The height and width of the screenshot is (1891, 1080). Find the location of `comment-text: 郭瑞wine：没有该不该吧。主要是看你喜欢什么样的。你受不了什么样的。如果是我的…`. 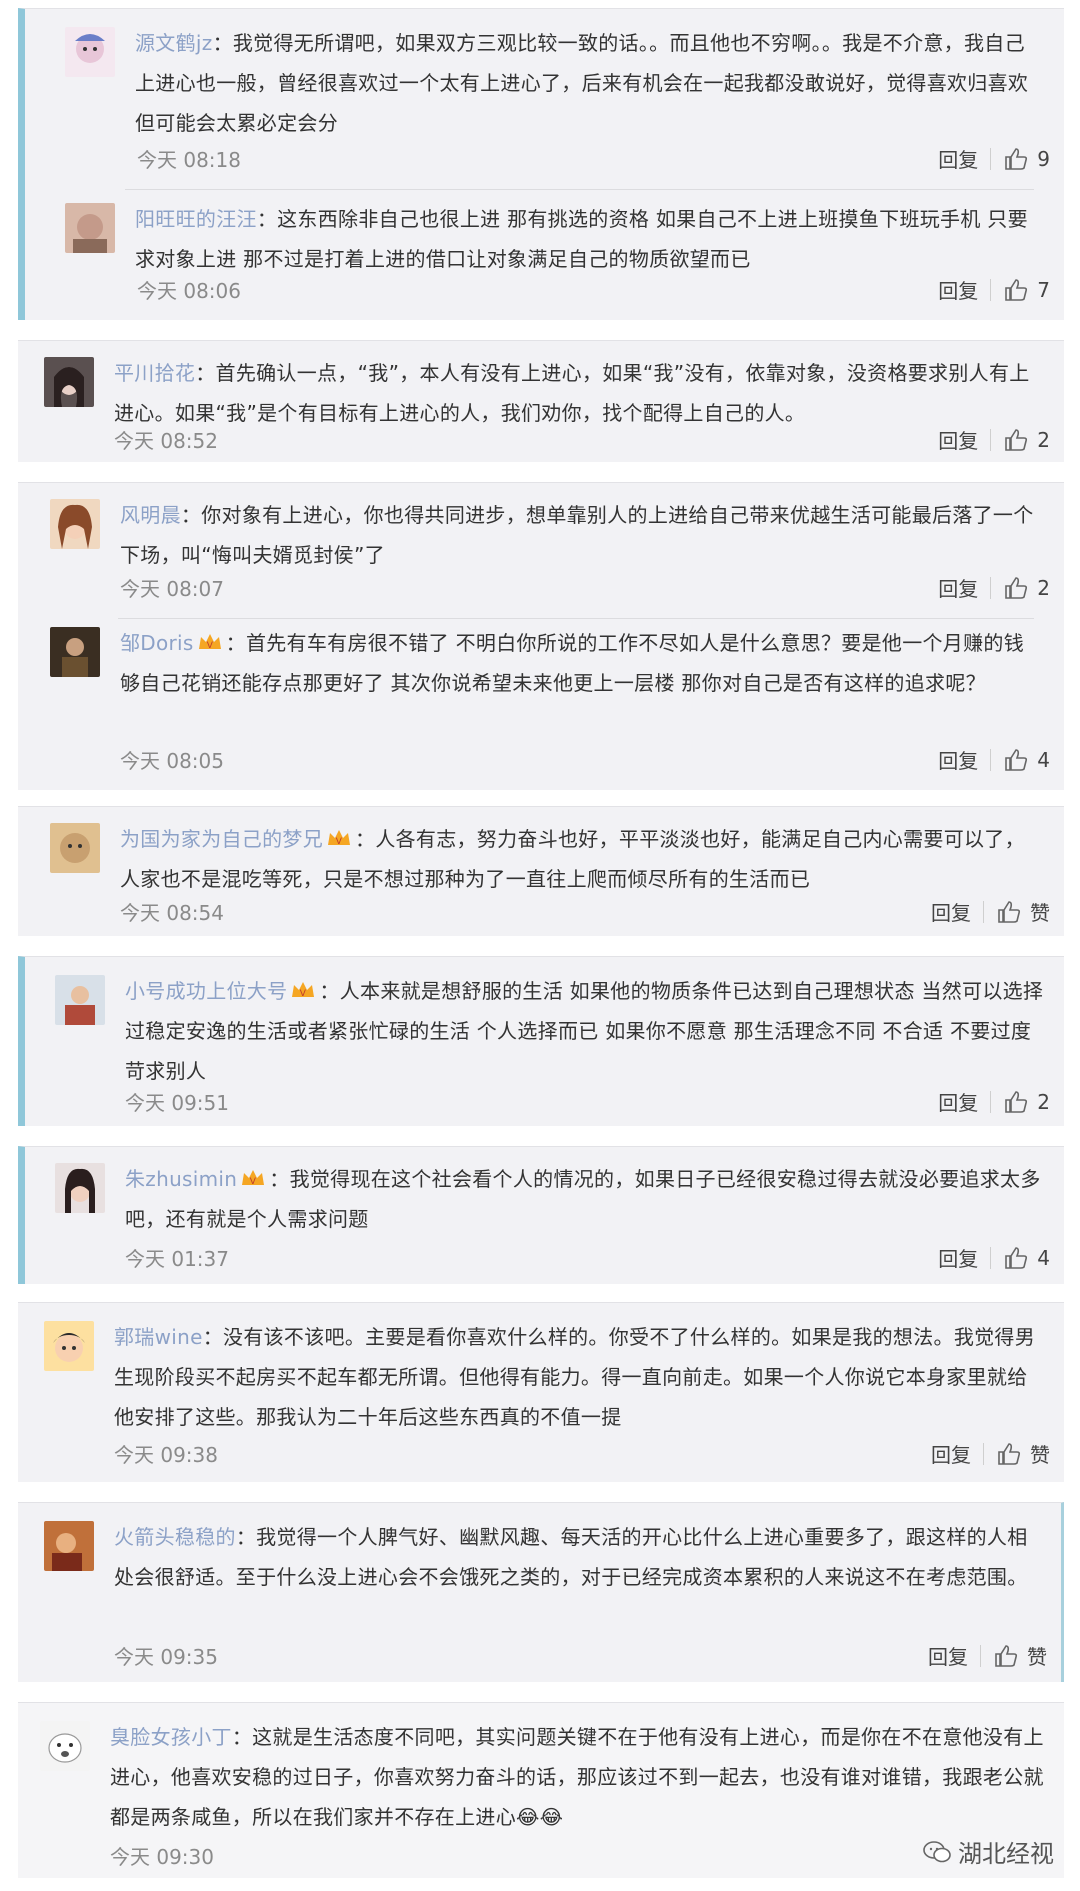

comment-text: 郭瑞wine：没有该不该吧。主要是看你喜欢什么样的。你受不了什么样的。如果是我的… is located at coordinates (575, 1377).